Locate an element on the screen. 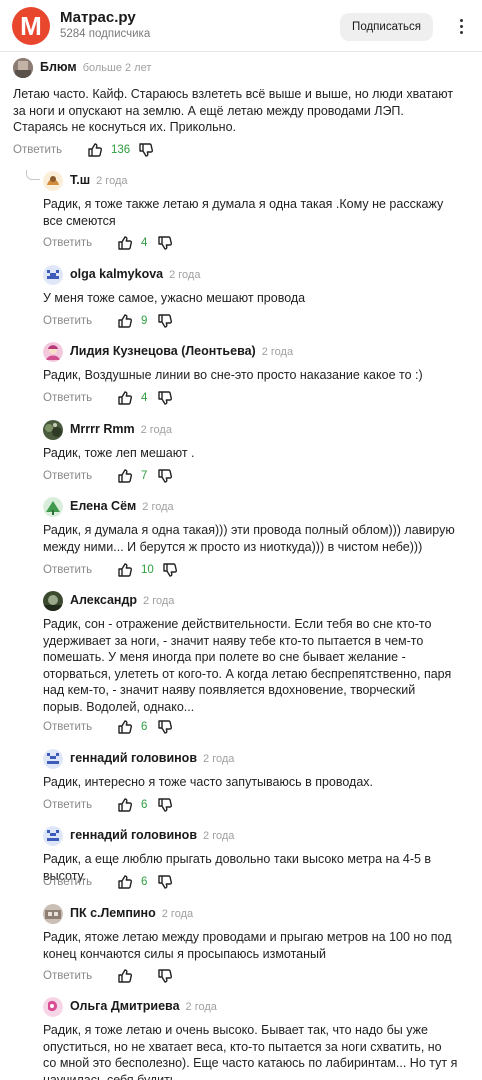 This screenshot has width=482, height=1080. channel-logo: M is located at coordinates (31, 26).